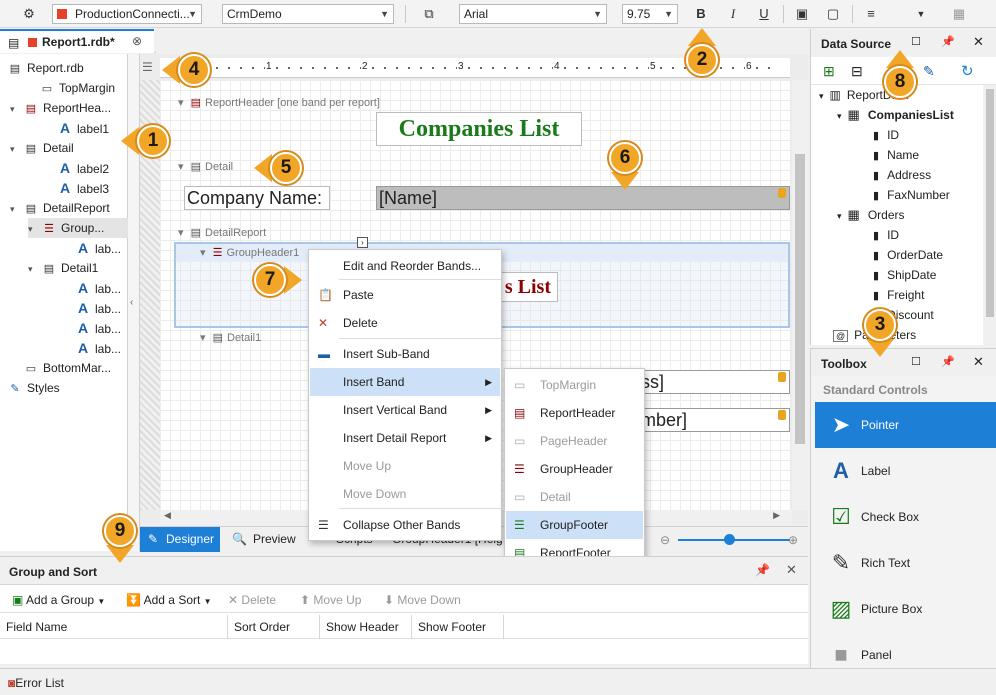 The height and width of the screenshot is (695, 996). I want to click on refresh-icon: ↻, so click(967, 71).